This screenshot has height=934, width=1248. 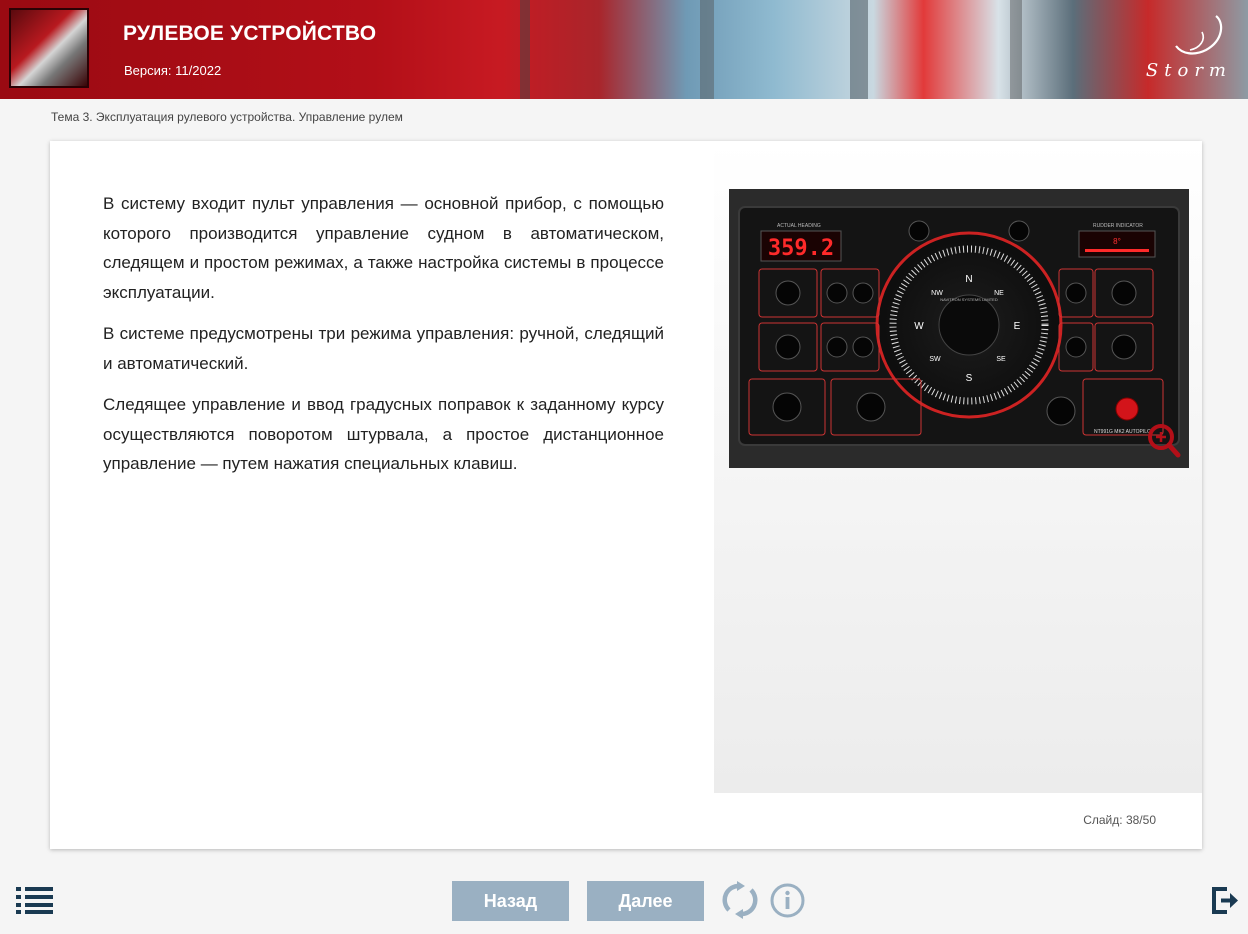 I want to click on back-button: Назад, so click(x=510, y=901).